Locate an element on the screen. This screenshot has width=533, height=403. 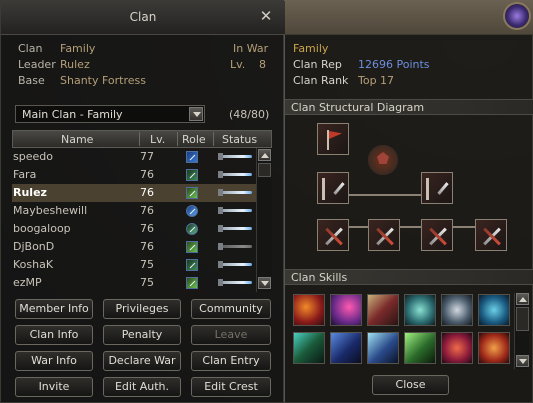
col-name-header: Name is located at coordinates (77, 139).